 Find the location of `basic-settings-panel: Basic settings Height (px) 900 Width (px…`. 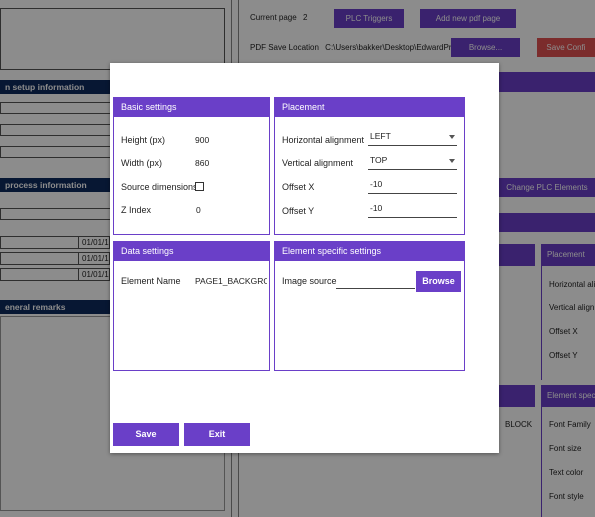

basic-settings-panel: Basic settings Height (px) 900 Width (px… is located at coordinates (191, 166).